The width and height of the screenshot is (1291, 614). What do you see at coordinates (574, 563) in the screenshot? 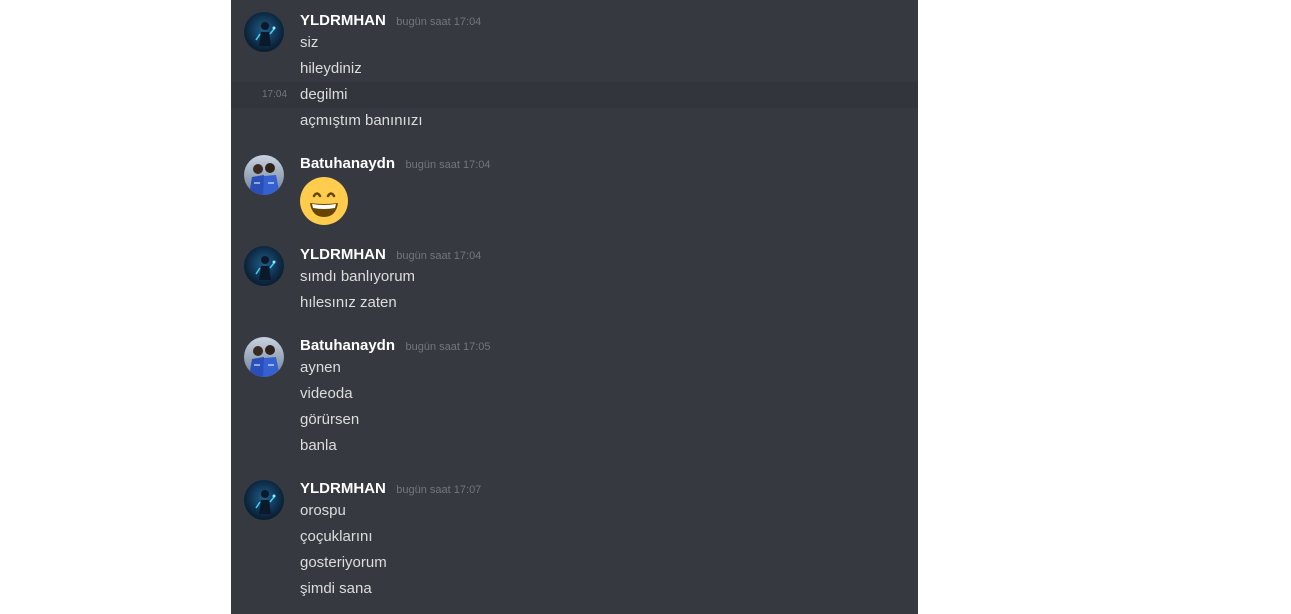
I see `message-line: gosteriyorum` at bounding box center [574, 563].